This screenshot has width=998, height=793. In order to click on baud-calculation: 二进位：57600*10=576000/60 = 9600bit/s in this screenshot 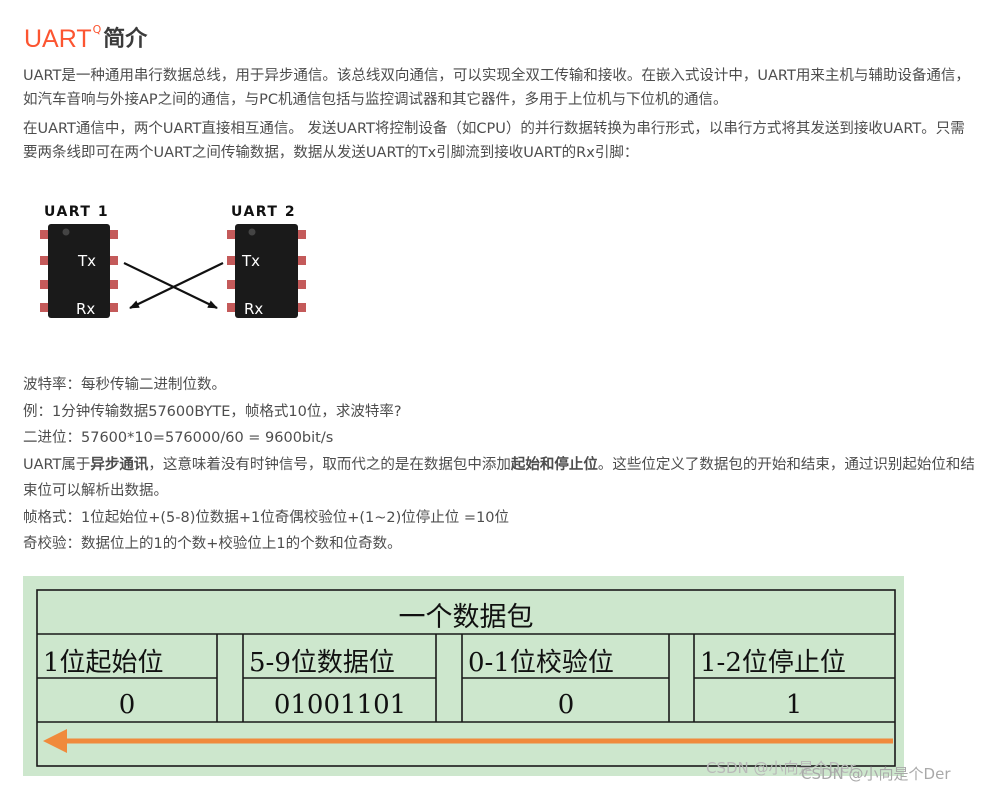, I will do `click(178, 438)`.